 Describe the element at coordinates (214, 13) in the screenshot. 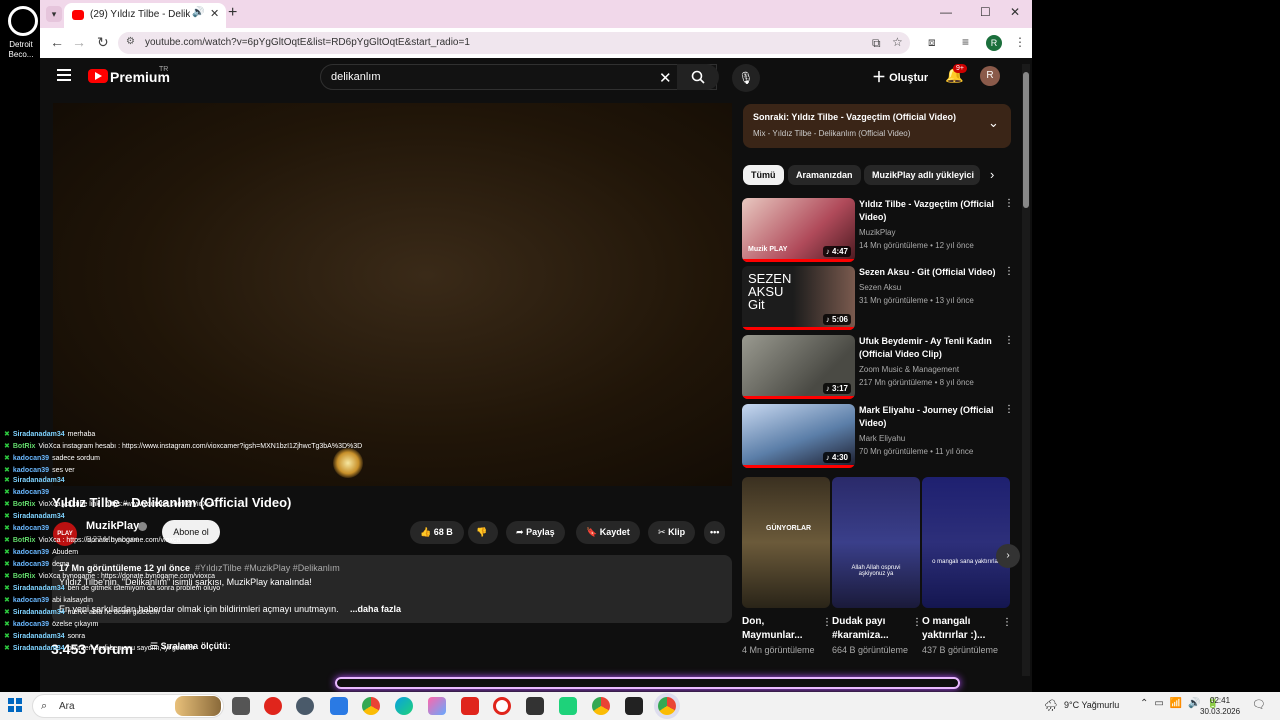

I see `tab-close-icon: ✕` at that location.